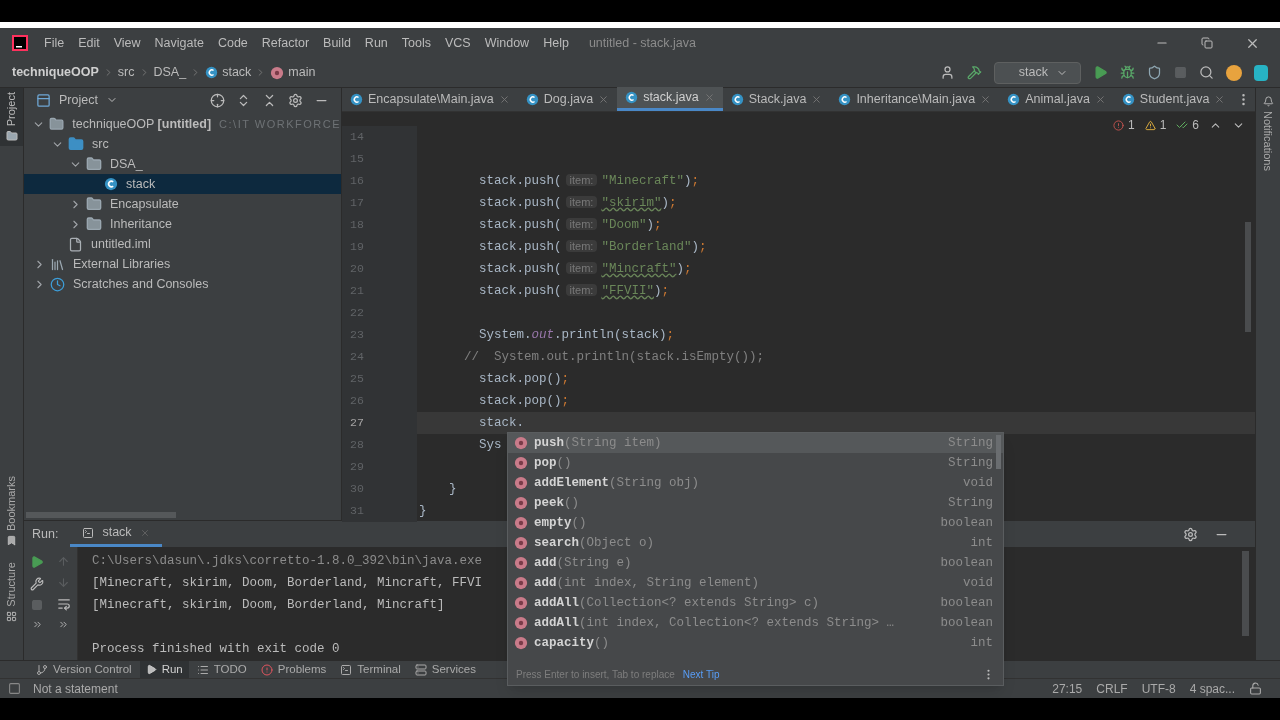 This screenshot has width=1280, height=720. What do you see at coordinates (89, 43) in the screenshot?
I see `menu-item: Edit` at bounding box center [89, 43].